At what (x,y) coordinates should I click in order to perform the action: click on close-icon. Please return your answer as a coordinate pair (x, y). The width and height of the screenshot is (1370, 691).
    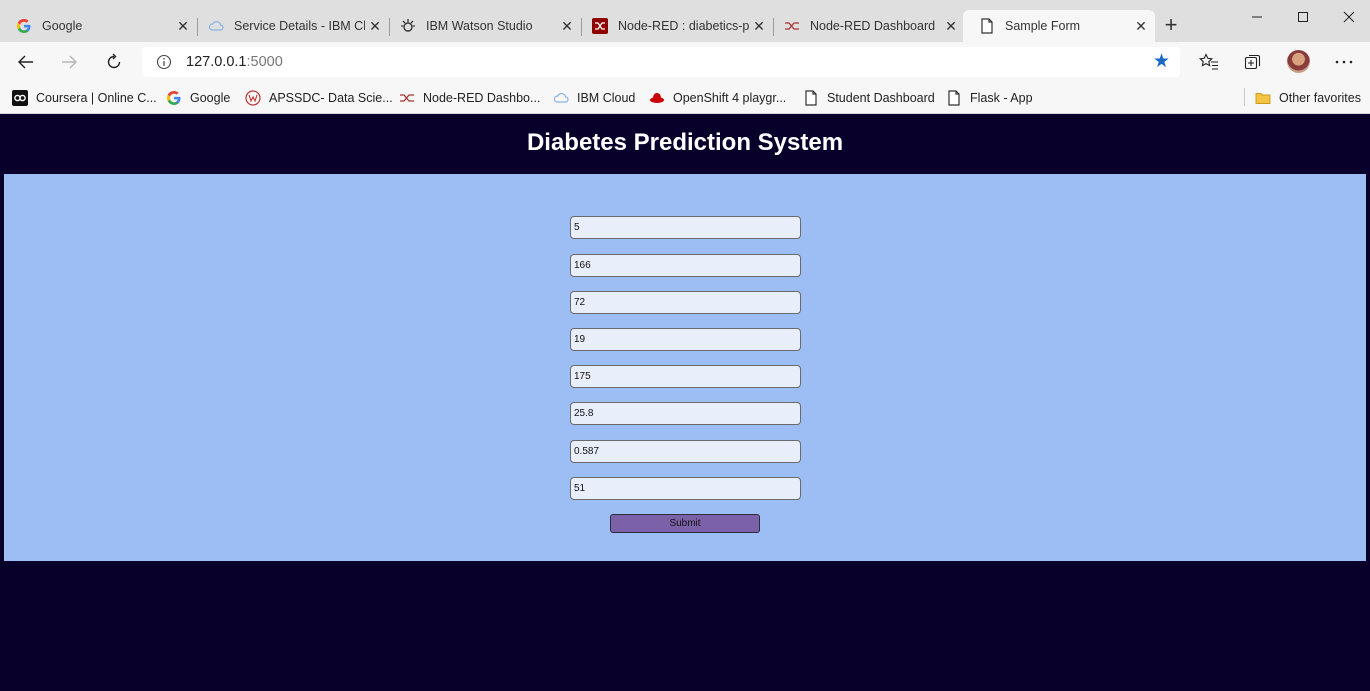
    Looking at the image, I should click on (1349, 17).